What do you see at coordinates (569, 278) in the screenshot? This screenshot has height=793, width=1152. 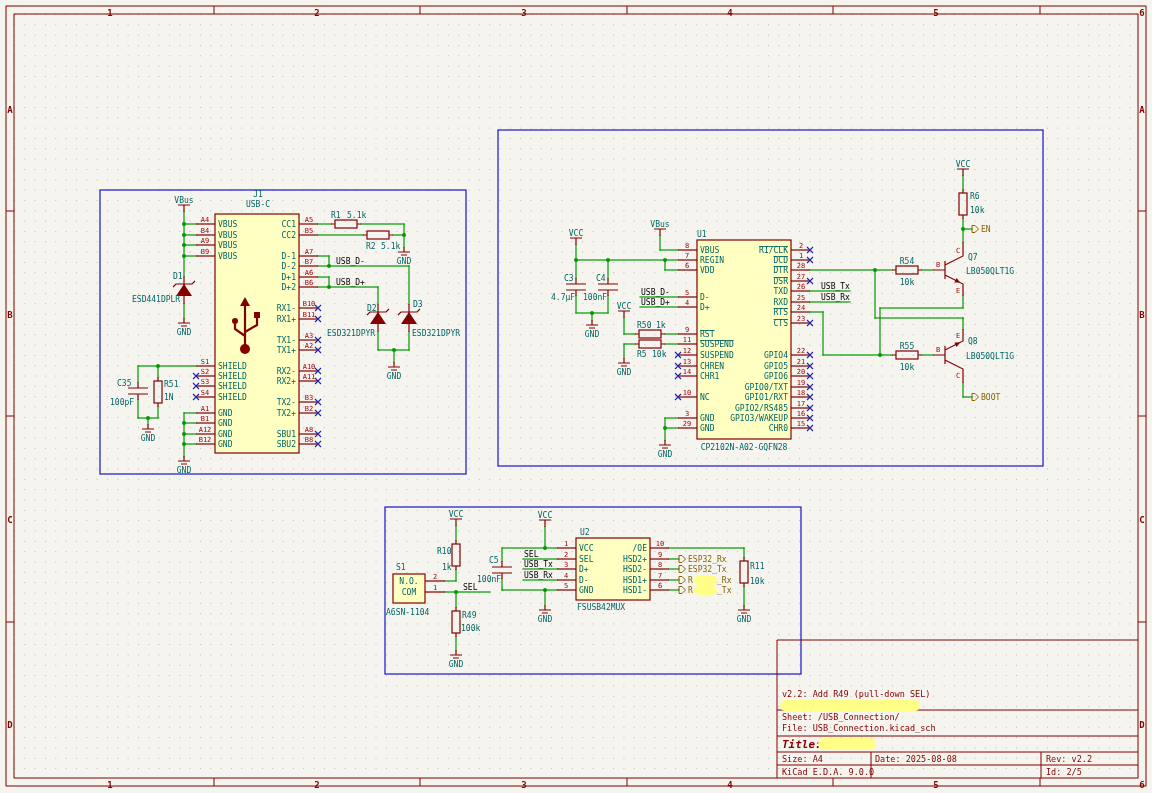 I see `reference-label: C3` at bounding box center [569, 278].